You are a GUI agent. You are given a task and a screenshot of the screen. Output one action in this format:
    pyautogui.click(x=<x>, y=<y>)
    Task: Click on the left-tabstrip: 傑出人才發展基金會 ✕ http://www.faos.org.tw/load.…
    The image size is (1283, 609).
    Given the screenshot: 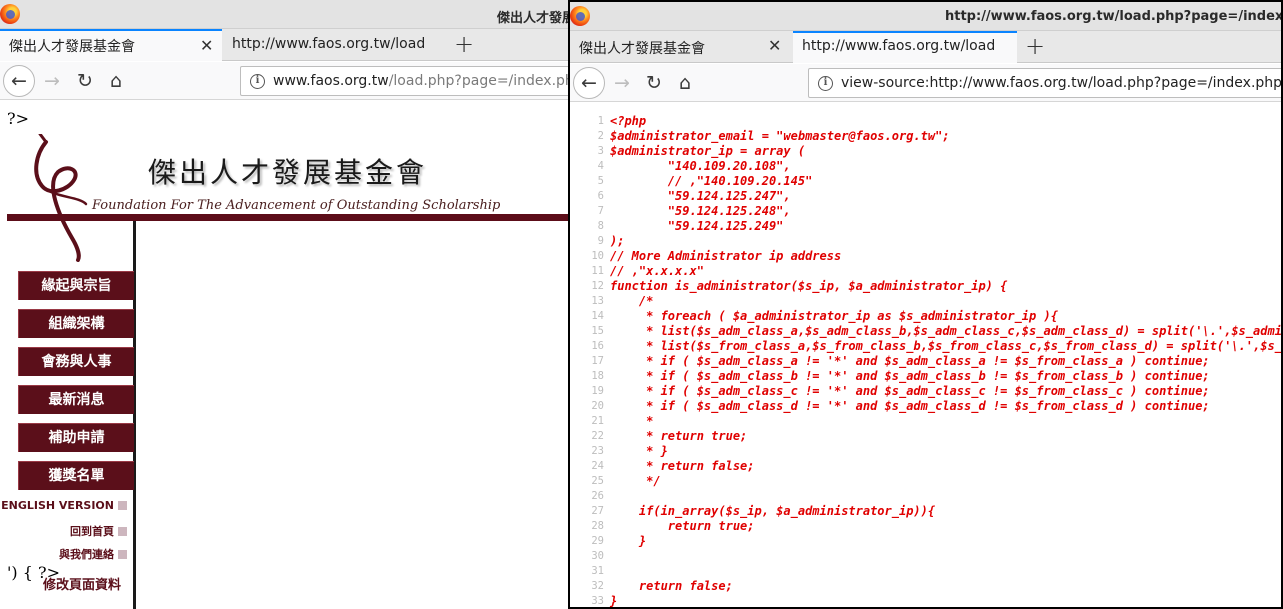 What is the action you would take?
    pyautogui.click(x=284, y=45)
    